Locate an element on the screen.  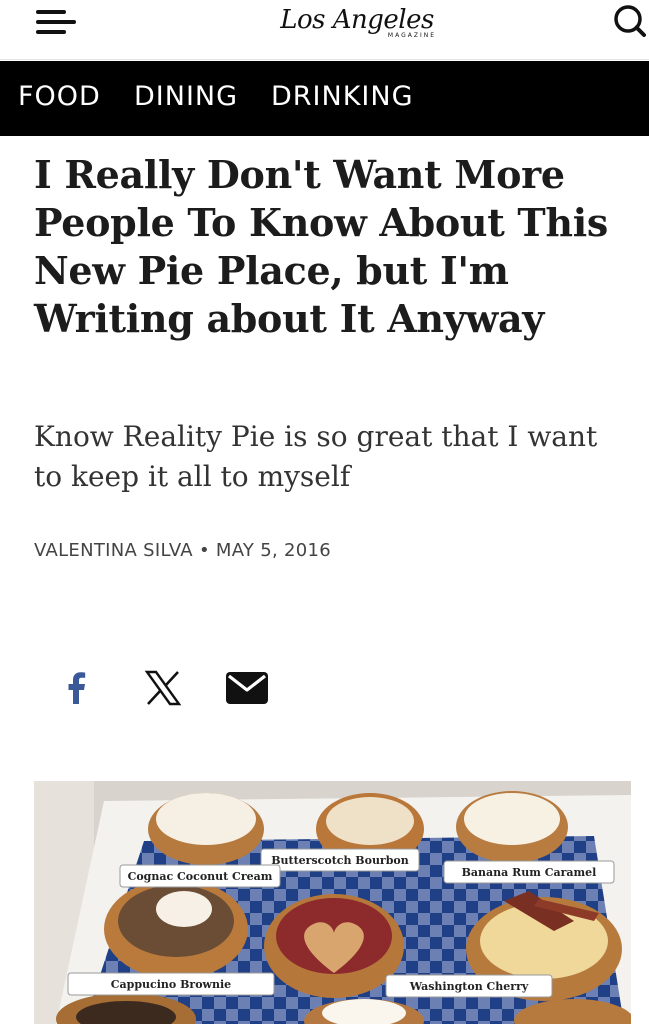
top-header: Los Angeles MAGAZINE is located at coordinates (324, 30).